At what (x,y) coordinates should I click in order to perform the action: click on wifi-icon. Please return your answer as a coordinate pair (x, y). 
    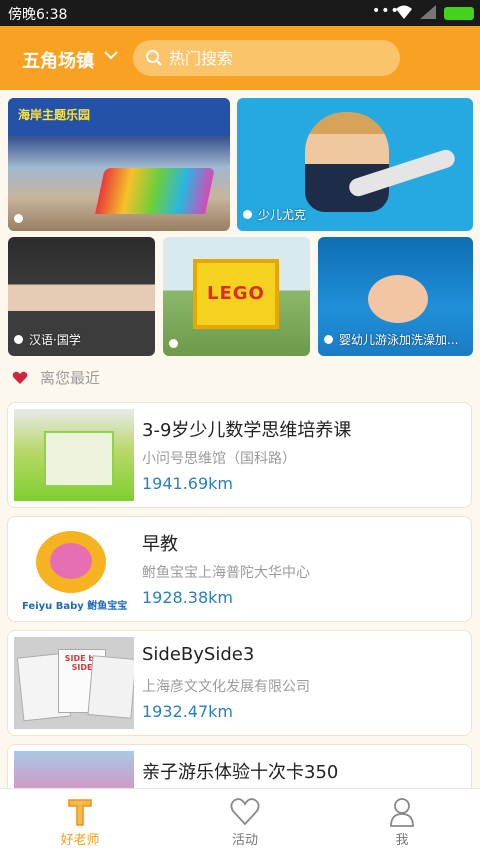
    Looking at the image, I should click on (404, 12).